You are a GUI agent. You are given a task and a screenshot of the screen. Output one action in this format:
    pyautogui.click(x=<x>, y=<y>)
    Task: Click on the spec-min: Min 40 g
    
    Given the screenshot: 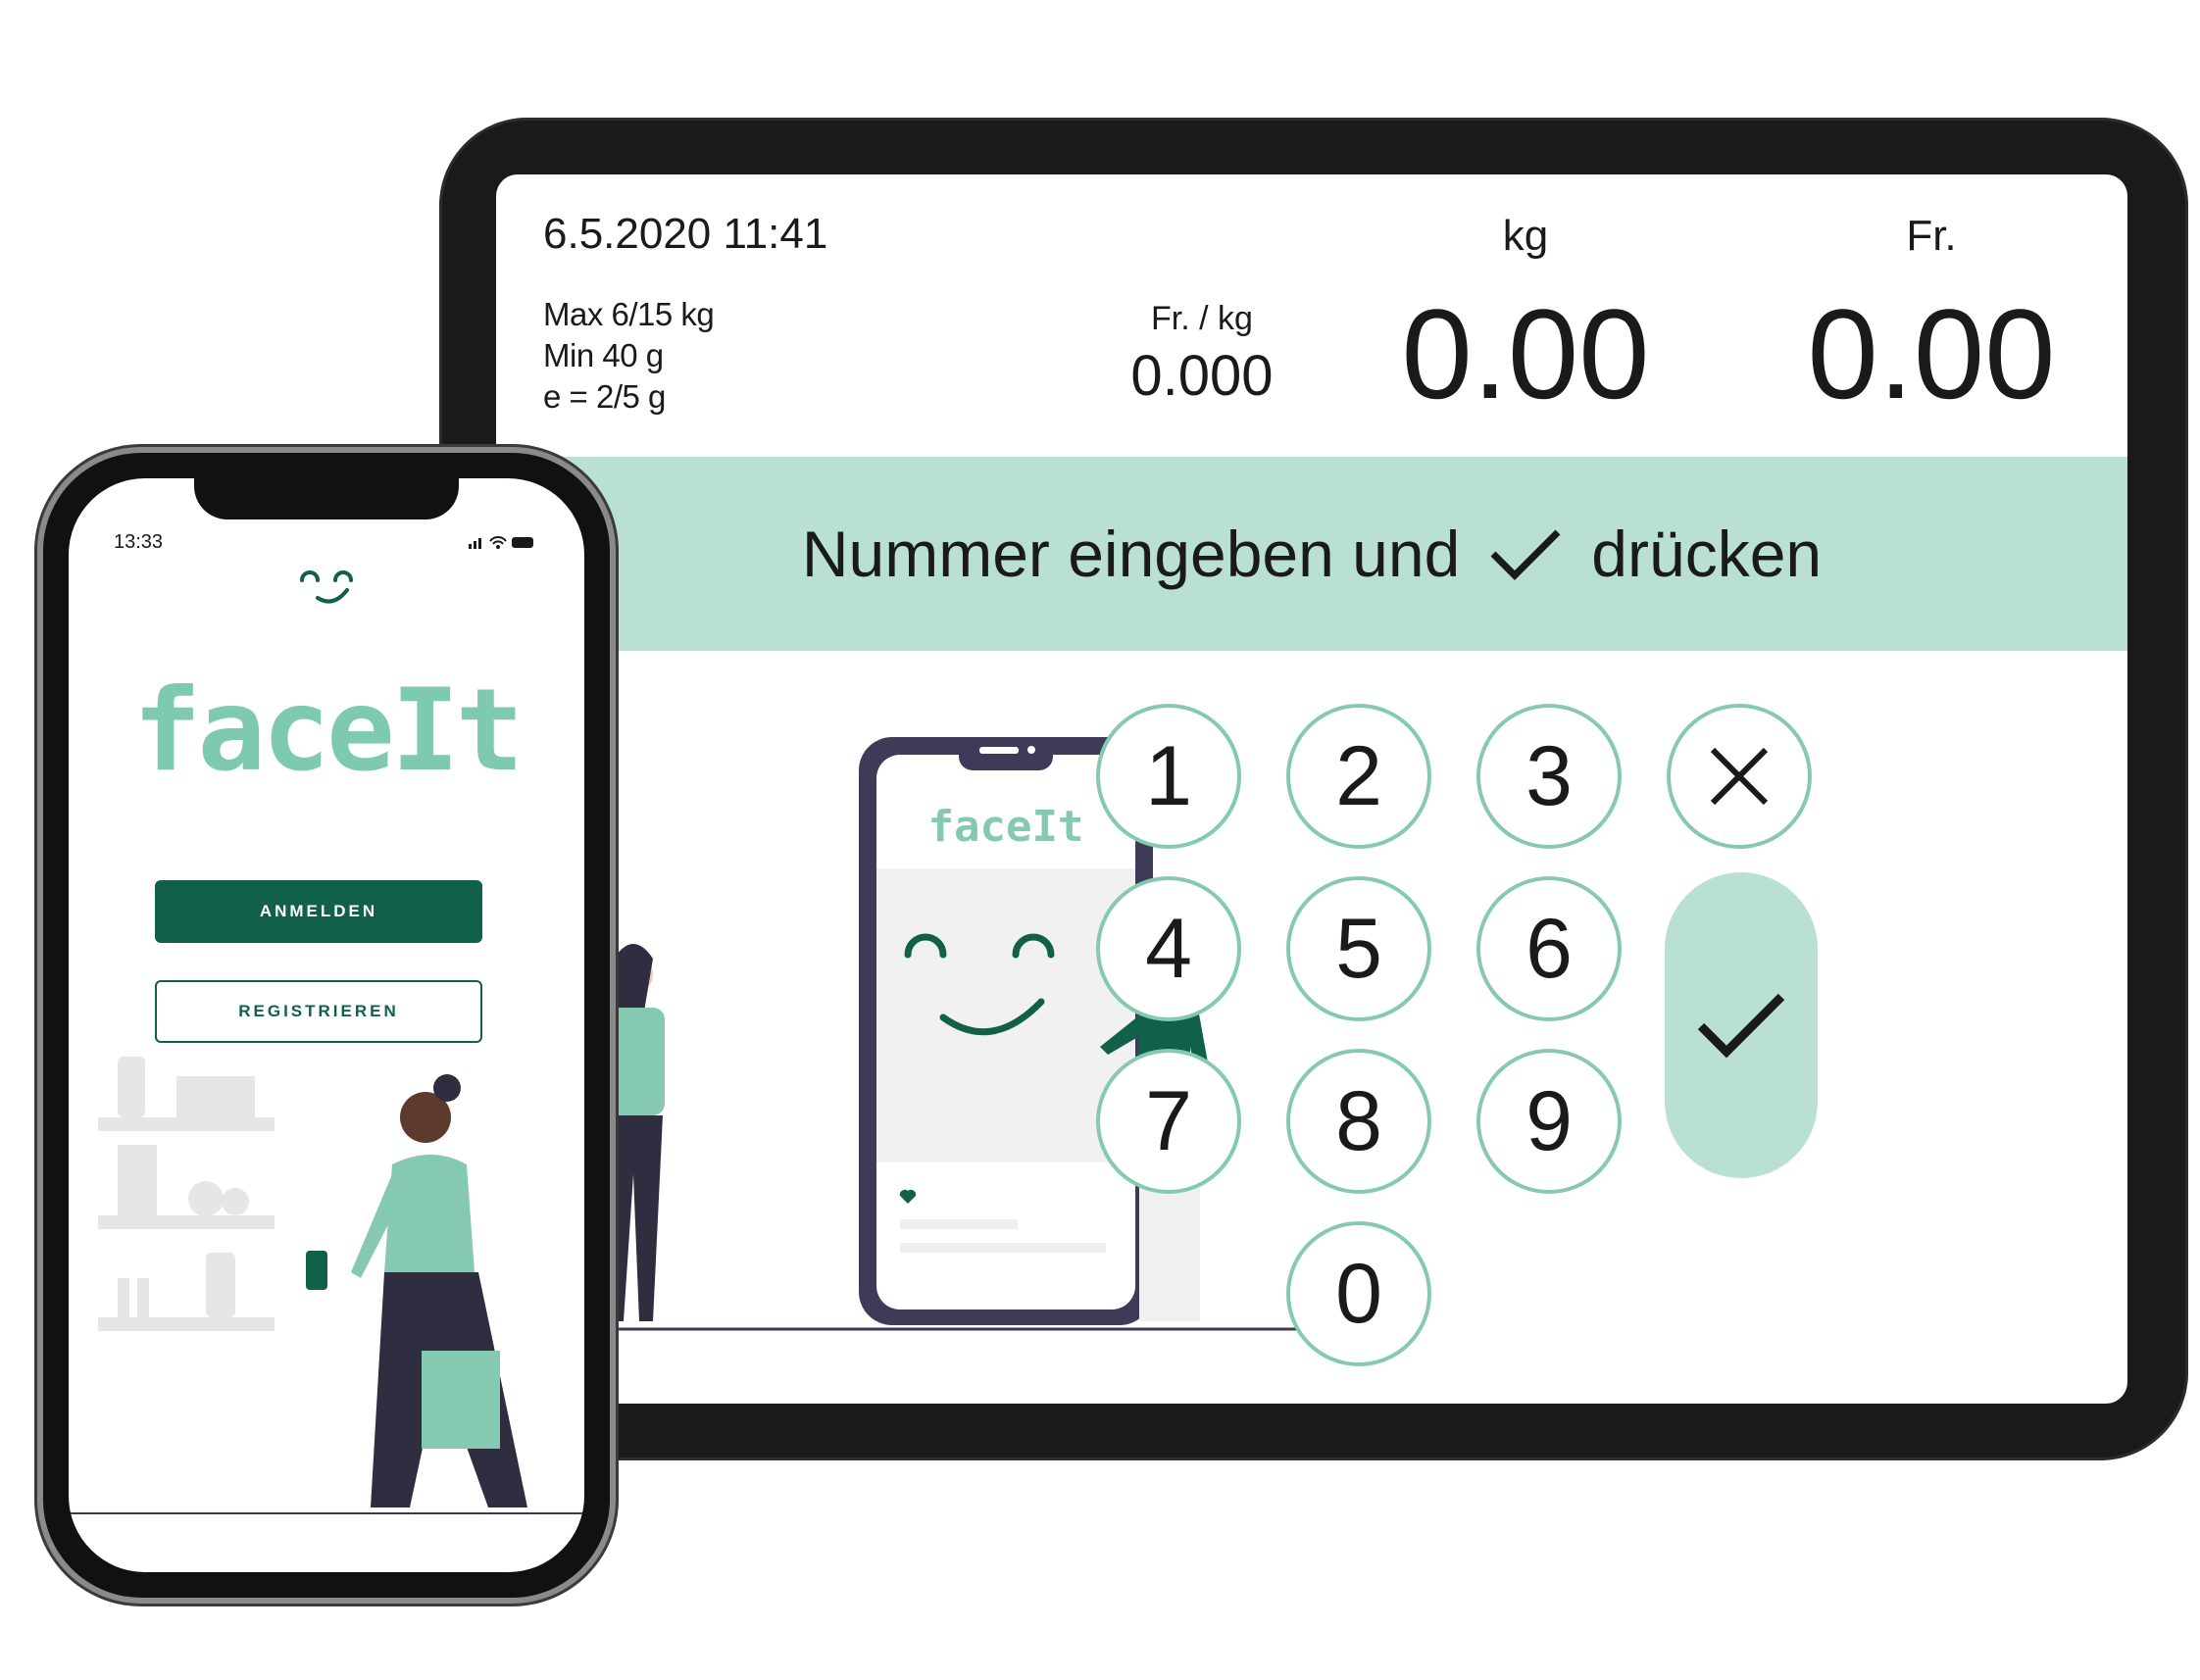 What is the action you would take?
    pyautogui.click(x=603, y=355)
    